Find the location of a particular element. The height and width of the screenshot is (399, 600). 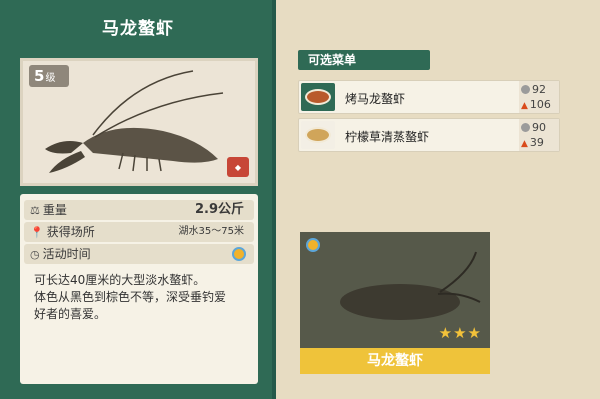

rating-stars: ★★★ is located at coordinates (460, 333).